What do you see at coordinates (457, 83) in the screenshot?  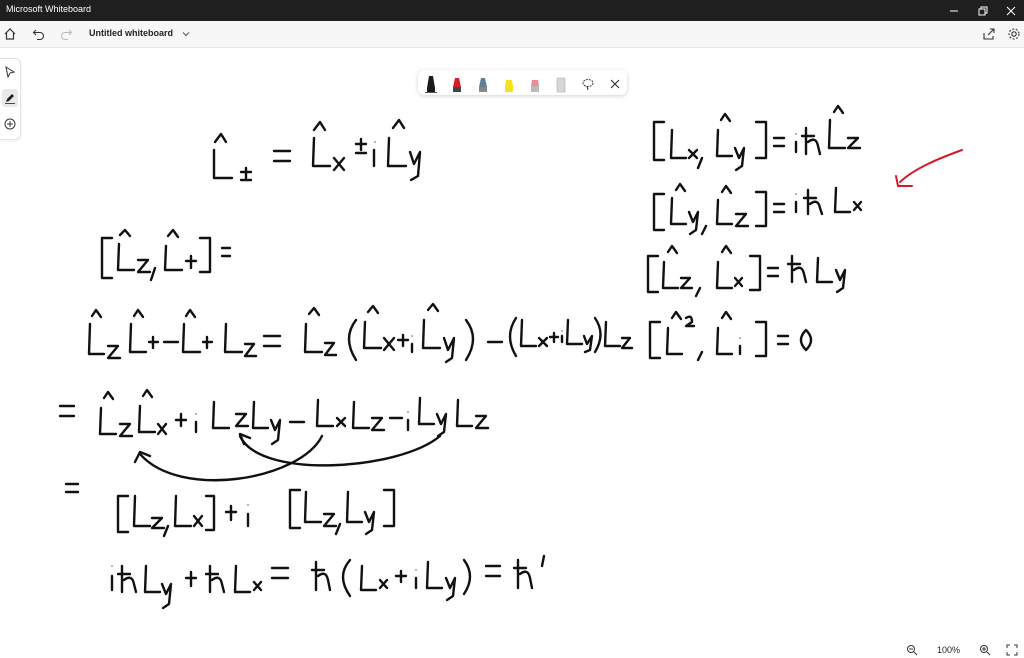 I see `red-pen-icon` at bounding box center [457, 83].